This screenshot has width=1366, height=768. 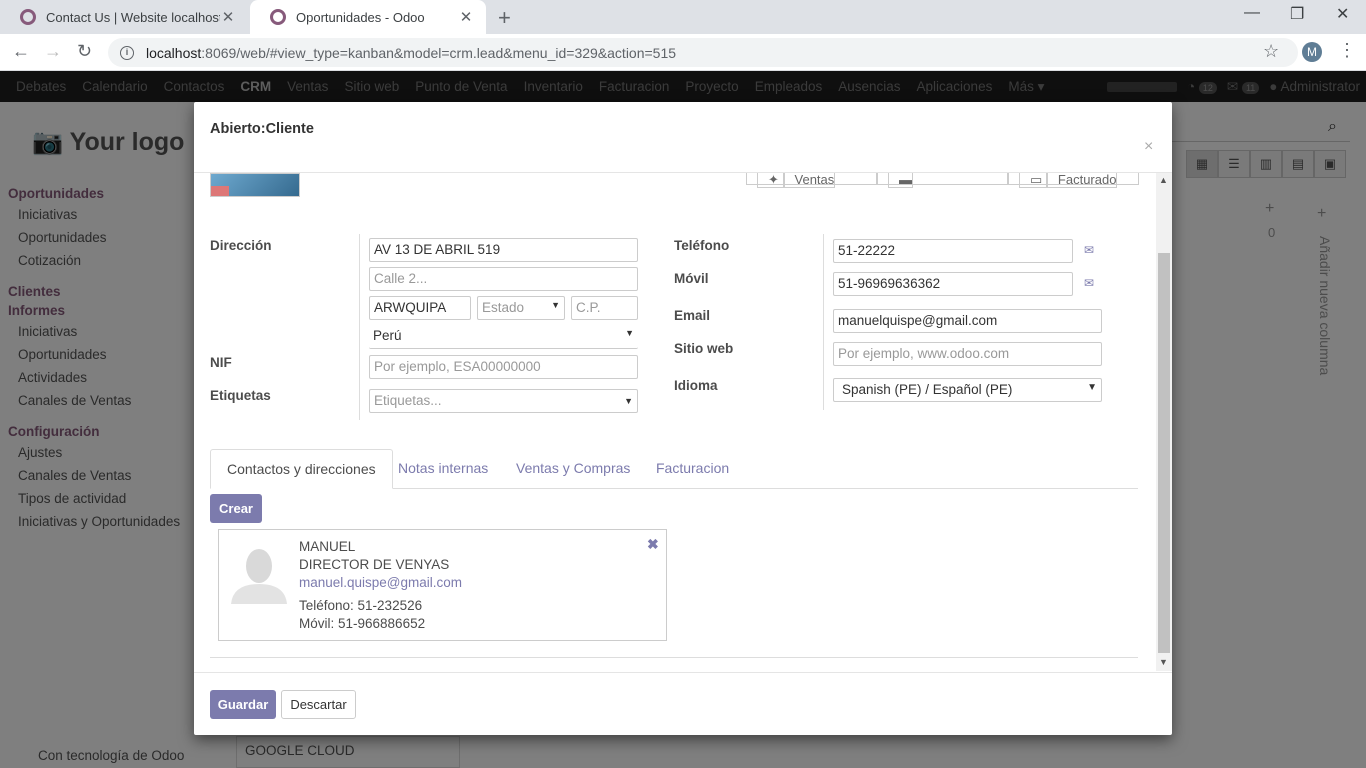 I want to click on reload-icon: ↻, so click(x=84, y=51).